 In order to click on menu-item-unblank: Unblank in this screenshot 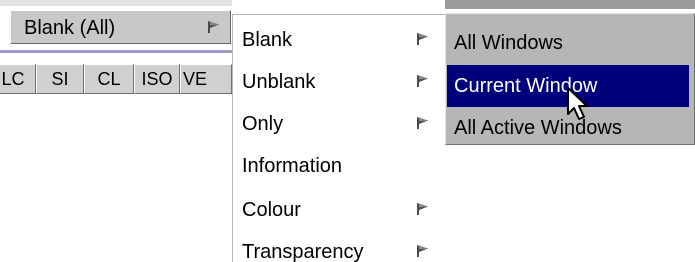, I will do `click(339, 81)`.